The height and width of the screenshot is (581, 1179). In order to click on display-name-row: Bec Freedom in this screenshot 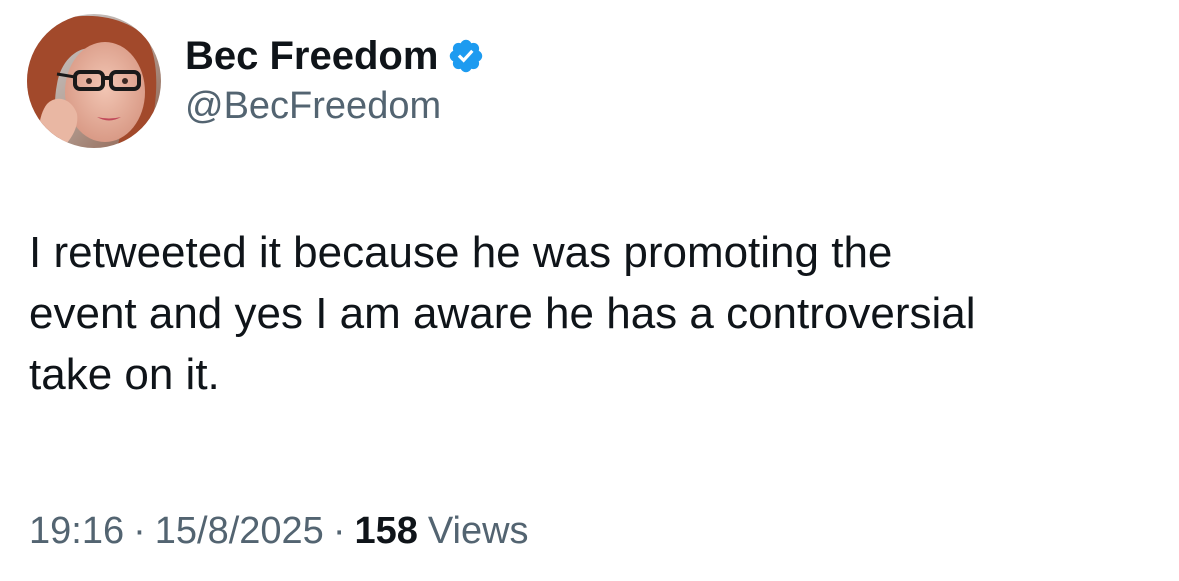, I will do `click(335, 56)`.